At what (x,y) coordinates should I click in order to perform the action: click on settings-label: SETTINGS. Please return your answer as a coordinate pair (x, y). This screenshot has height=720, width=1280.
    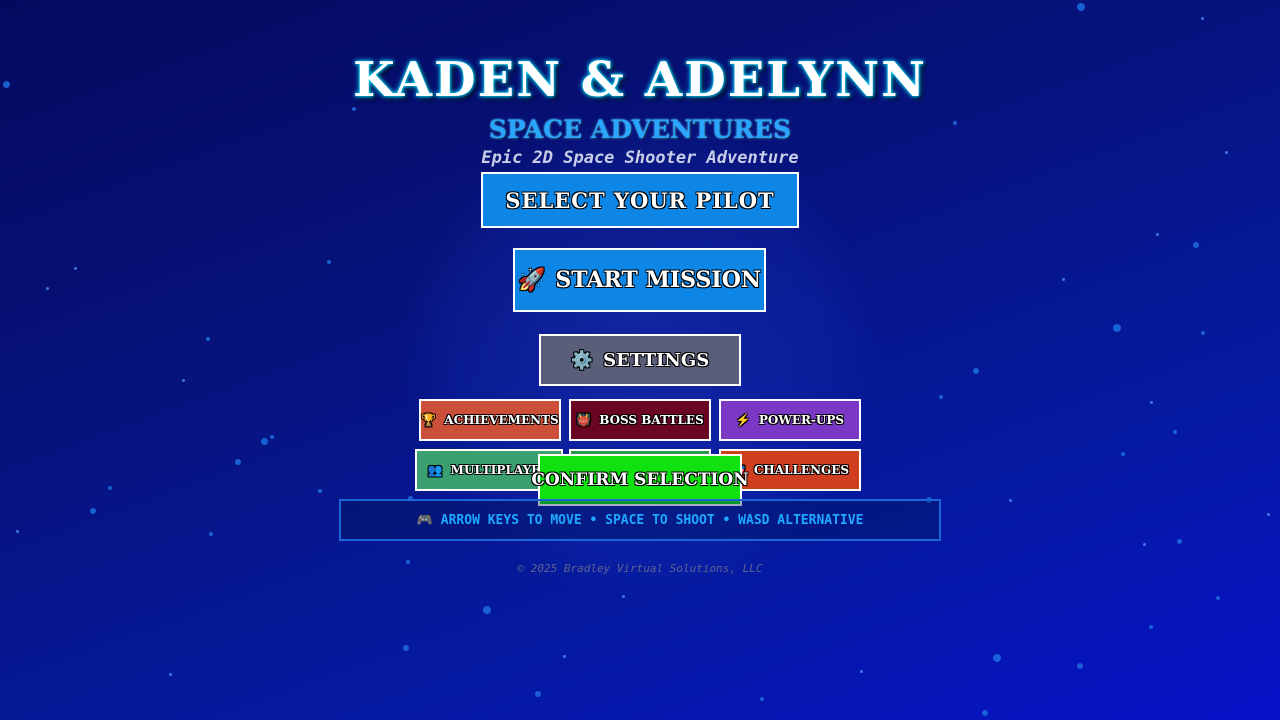
    Looking at the image, I should click on (656, 360).